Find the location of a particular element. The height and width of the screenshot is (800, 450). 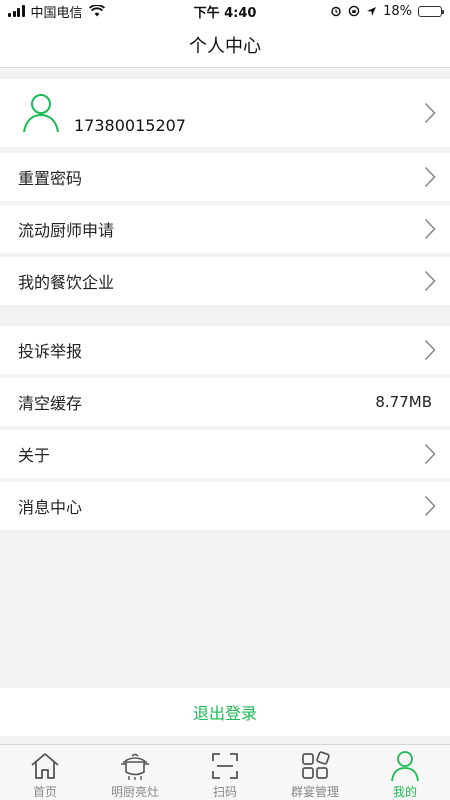

tab-label: 群宴管理 is located at coordinates (314, 792).